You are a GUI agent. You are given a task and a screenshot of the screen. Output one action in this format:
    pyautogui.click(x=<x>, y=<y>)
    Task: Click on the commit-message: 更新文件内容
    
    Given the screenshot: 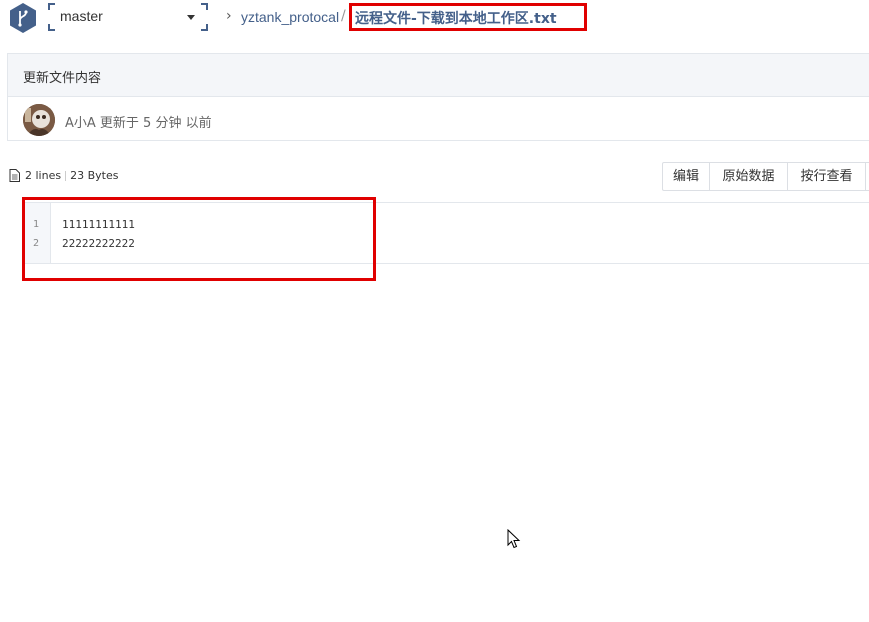 What is the action you would take?
    pyautogui.click(x=438, y=75)
    